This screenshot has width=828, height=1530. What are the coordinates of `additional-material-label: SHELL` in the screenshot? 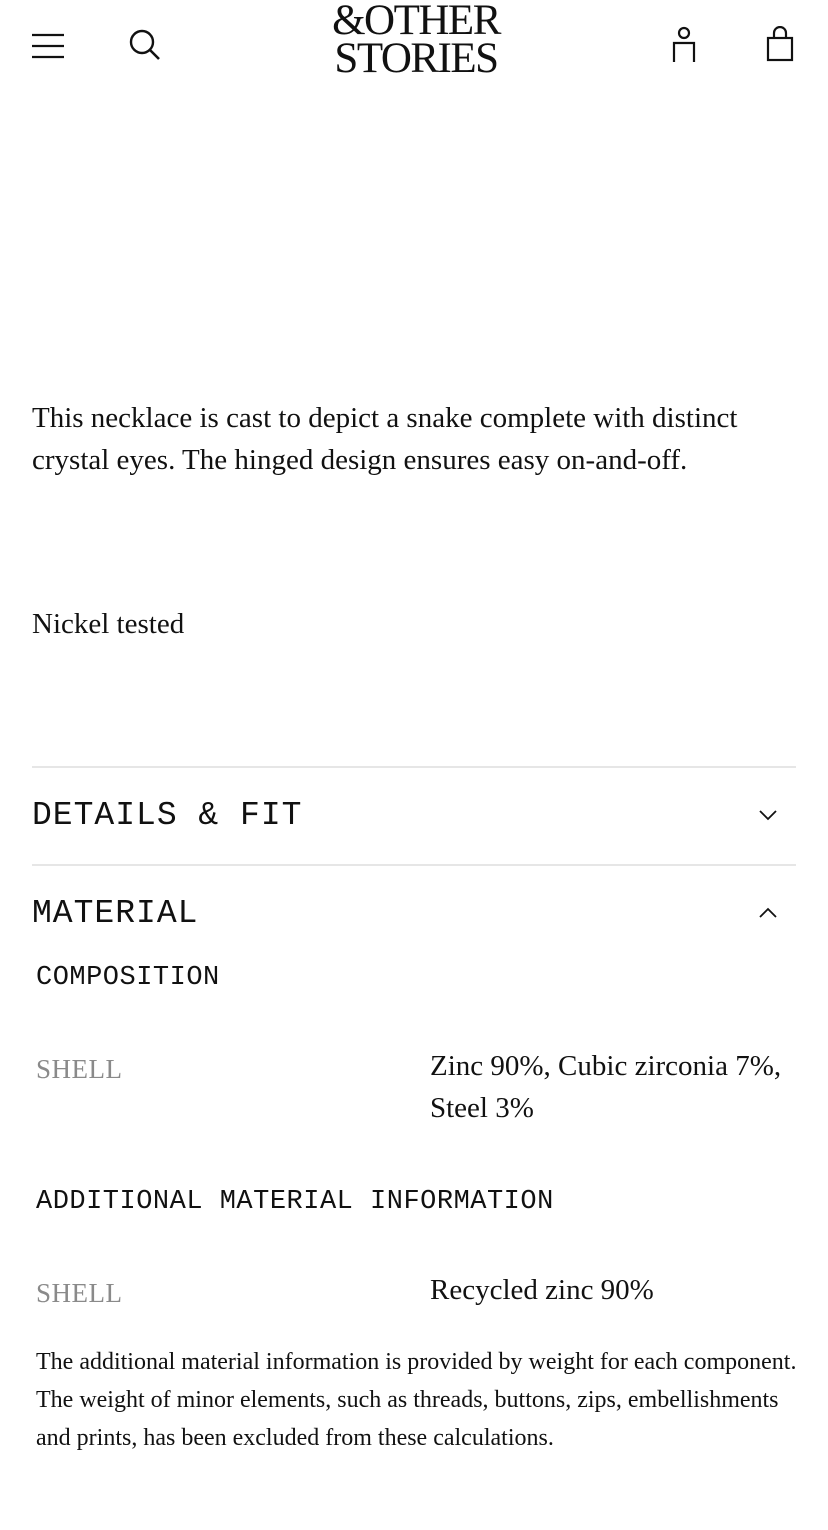 It's located at (79, 1293).